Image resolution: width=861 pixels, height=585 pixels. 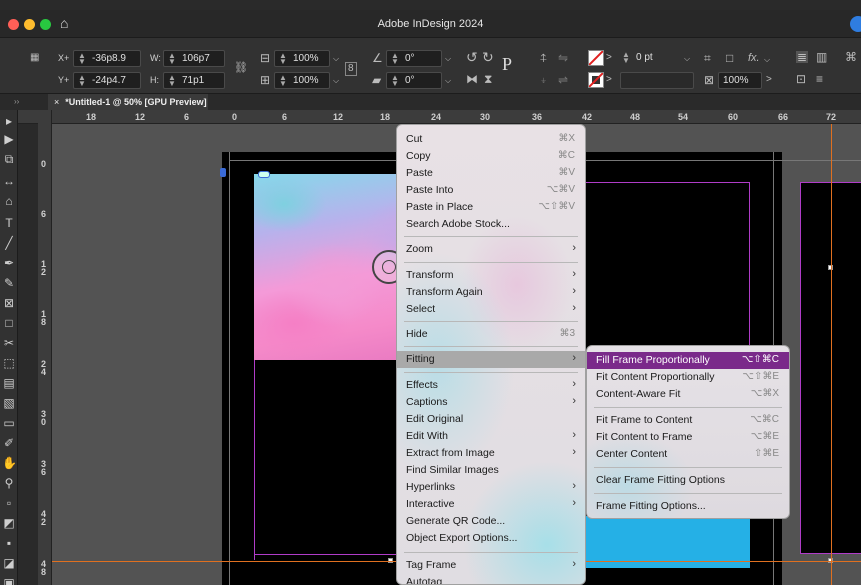 I want to click on page-tool-icon: ⧉, so click(x=9, y=159).